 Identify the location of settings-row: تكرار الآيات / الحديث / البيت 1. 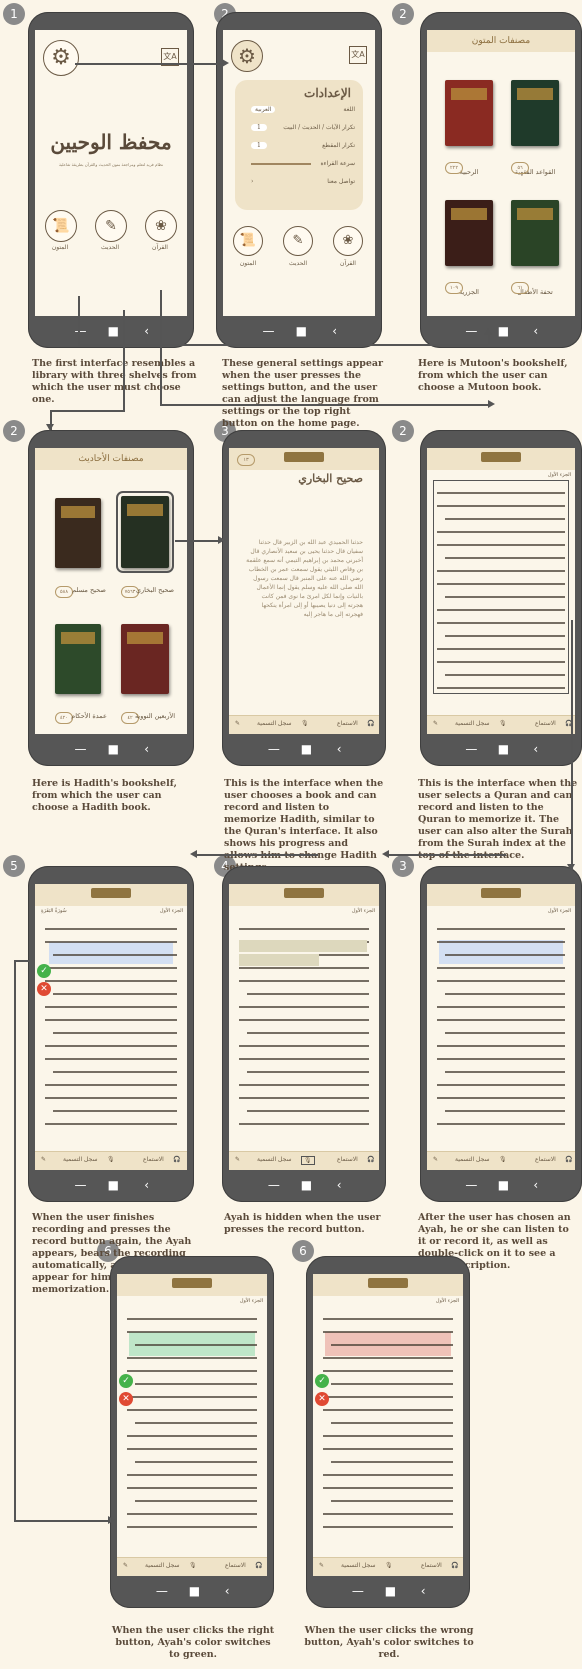
(299, 128).